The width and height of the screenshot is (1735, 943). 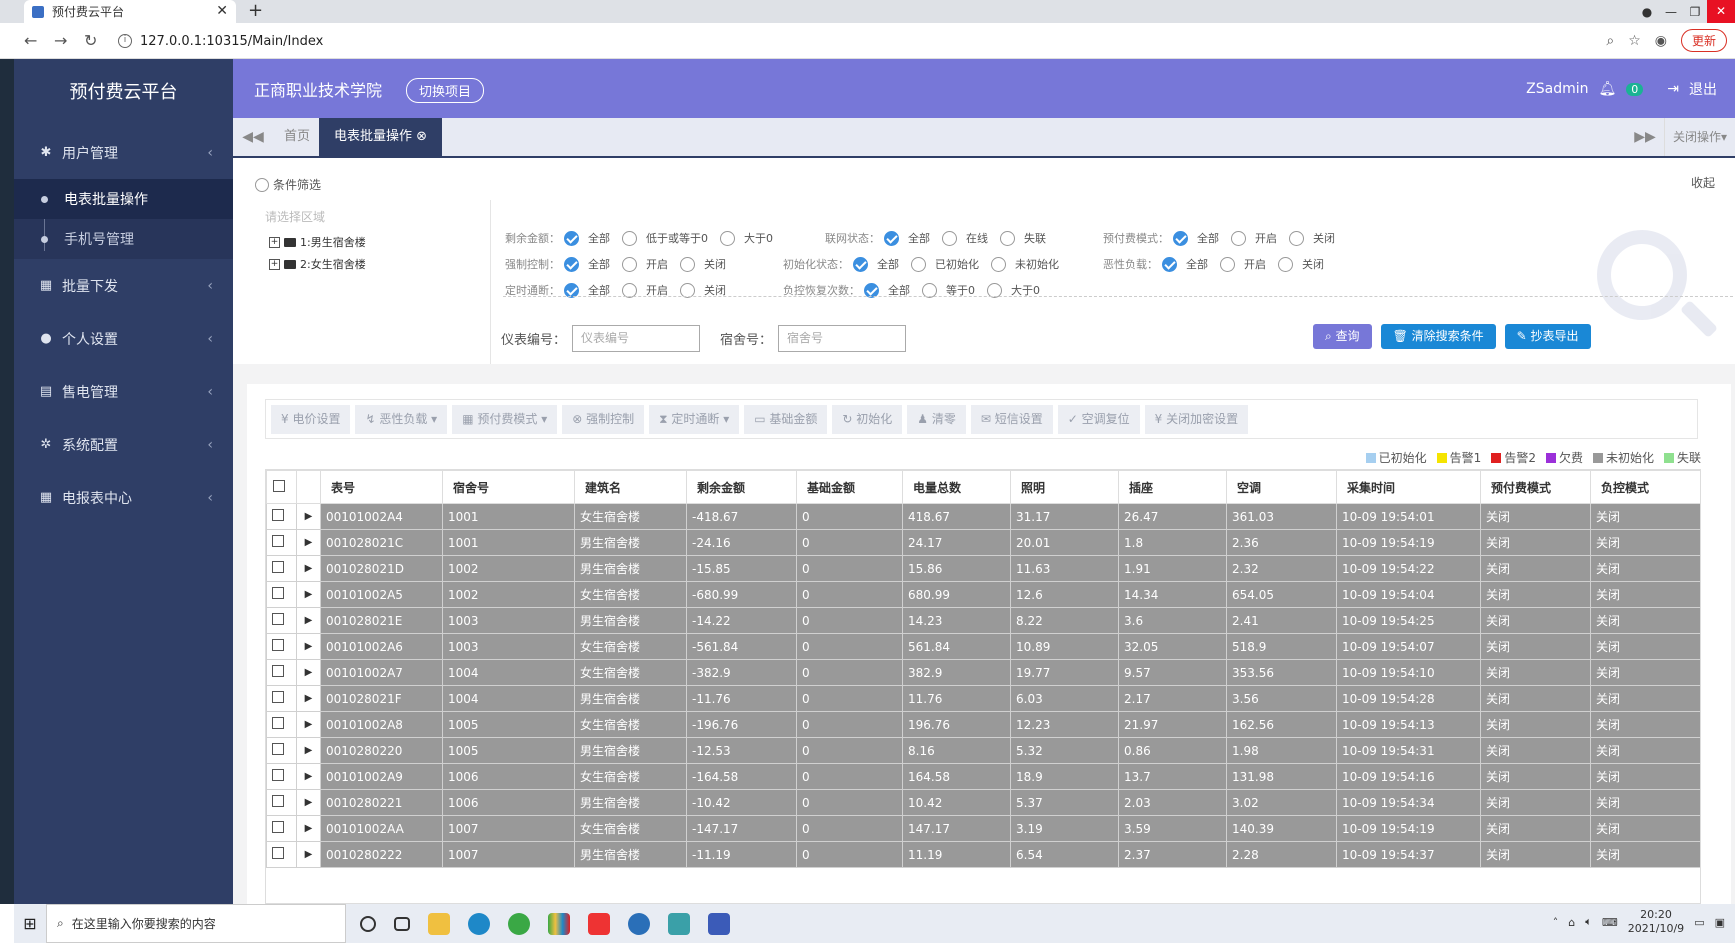 What do you see at coordinates (1647, 12) in the screenshot?
I see `profile-dropdown-icon: ●` at bounding box center [1647, 12].